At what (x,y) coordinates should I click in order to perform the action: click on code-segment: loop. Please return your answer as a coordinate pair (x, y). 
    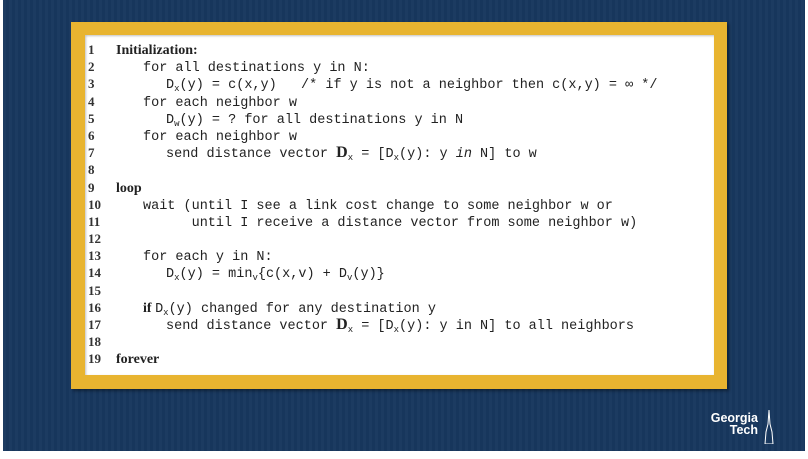
    Looking at the image, I should click on (129, 188).